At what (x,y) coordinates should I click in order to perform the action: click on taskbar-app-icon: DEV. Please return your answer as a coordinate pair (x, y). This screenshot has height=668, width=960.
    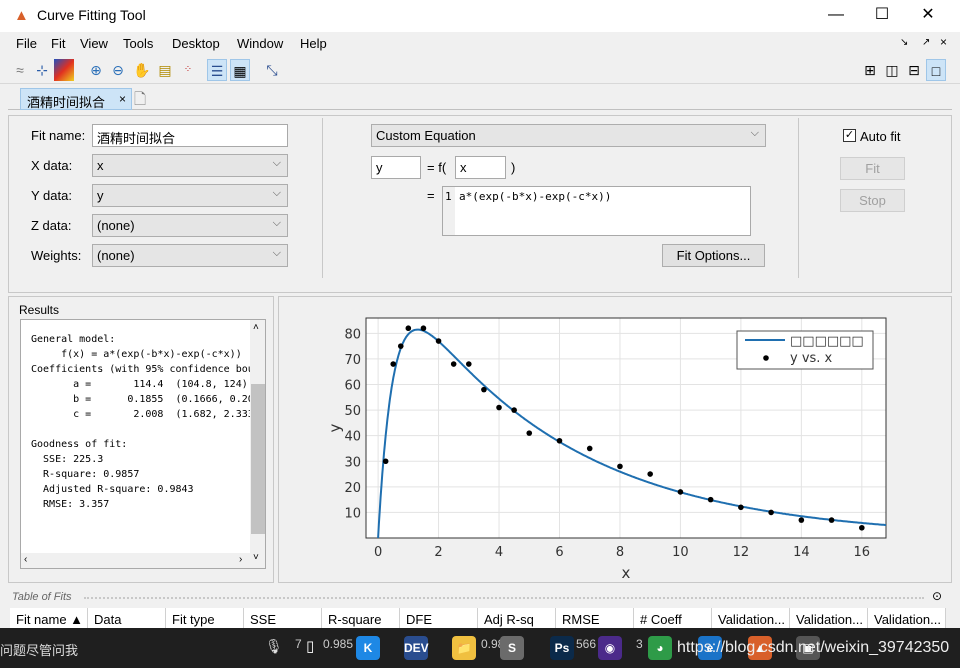
    Looking at the image, I should click on (416, 648).